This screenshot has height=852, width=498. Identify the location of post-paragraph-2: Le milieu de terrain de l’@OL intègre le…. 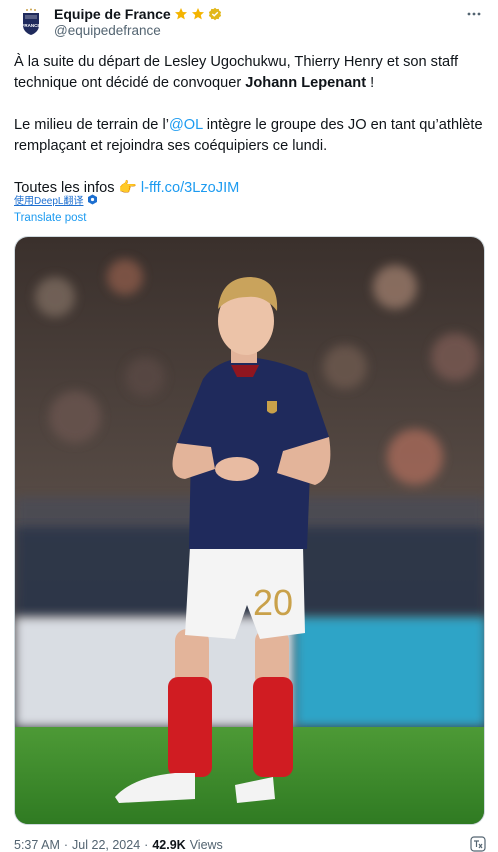
(251, 136).